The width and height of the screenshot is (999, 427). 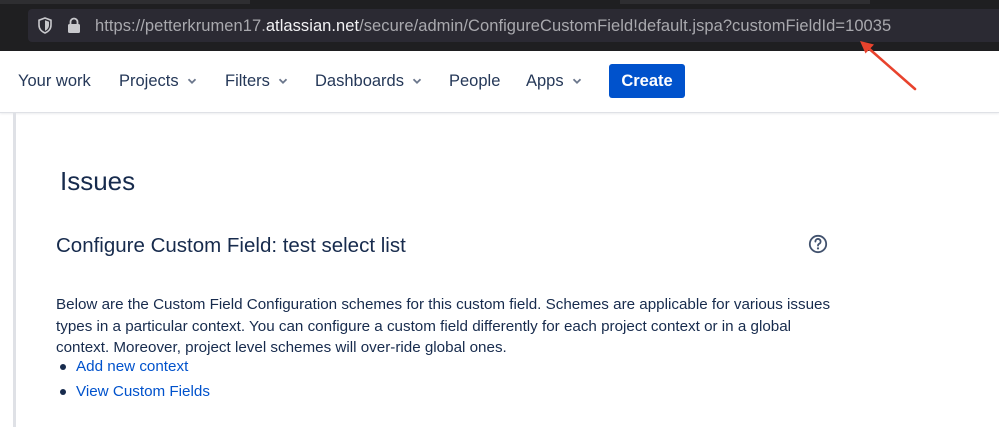 I want to click on sidebar-divider, so click(x=14, y=270).